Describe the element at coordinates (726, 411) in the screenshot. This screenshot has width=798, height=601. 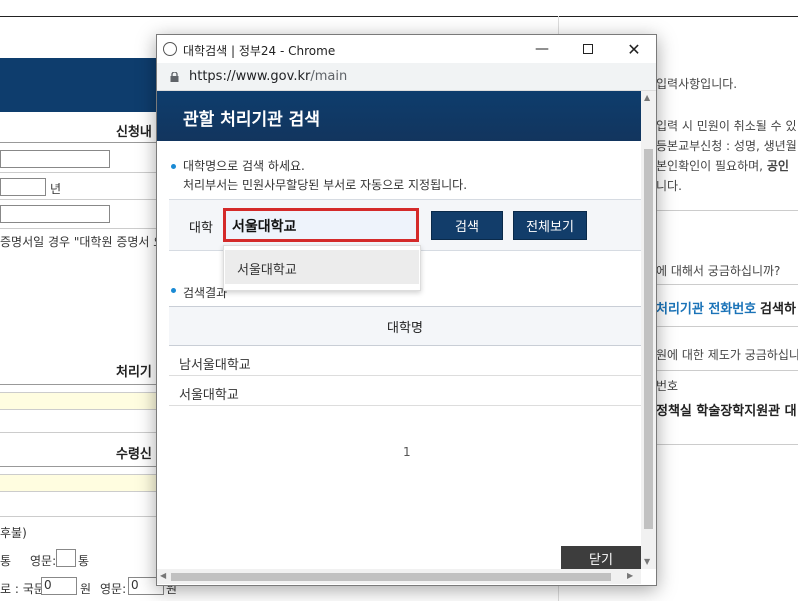
I see `right-text-10: 정책실 학술장학지원관 대` at that location.